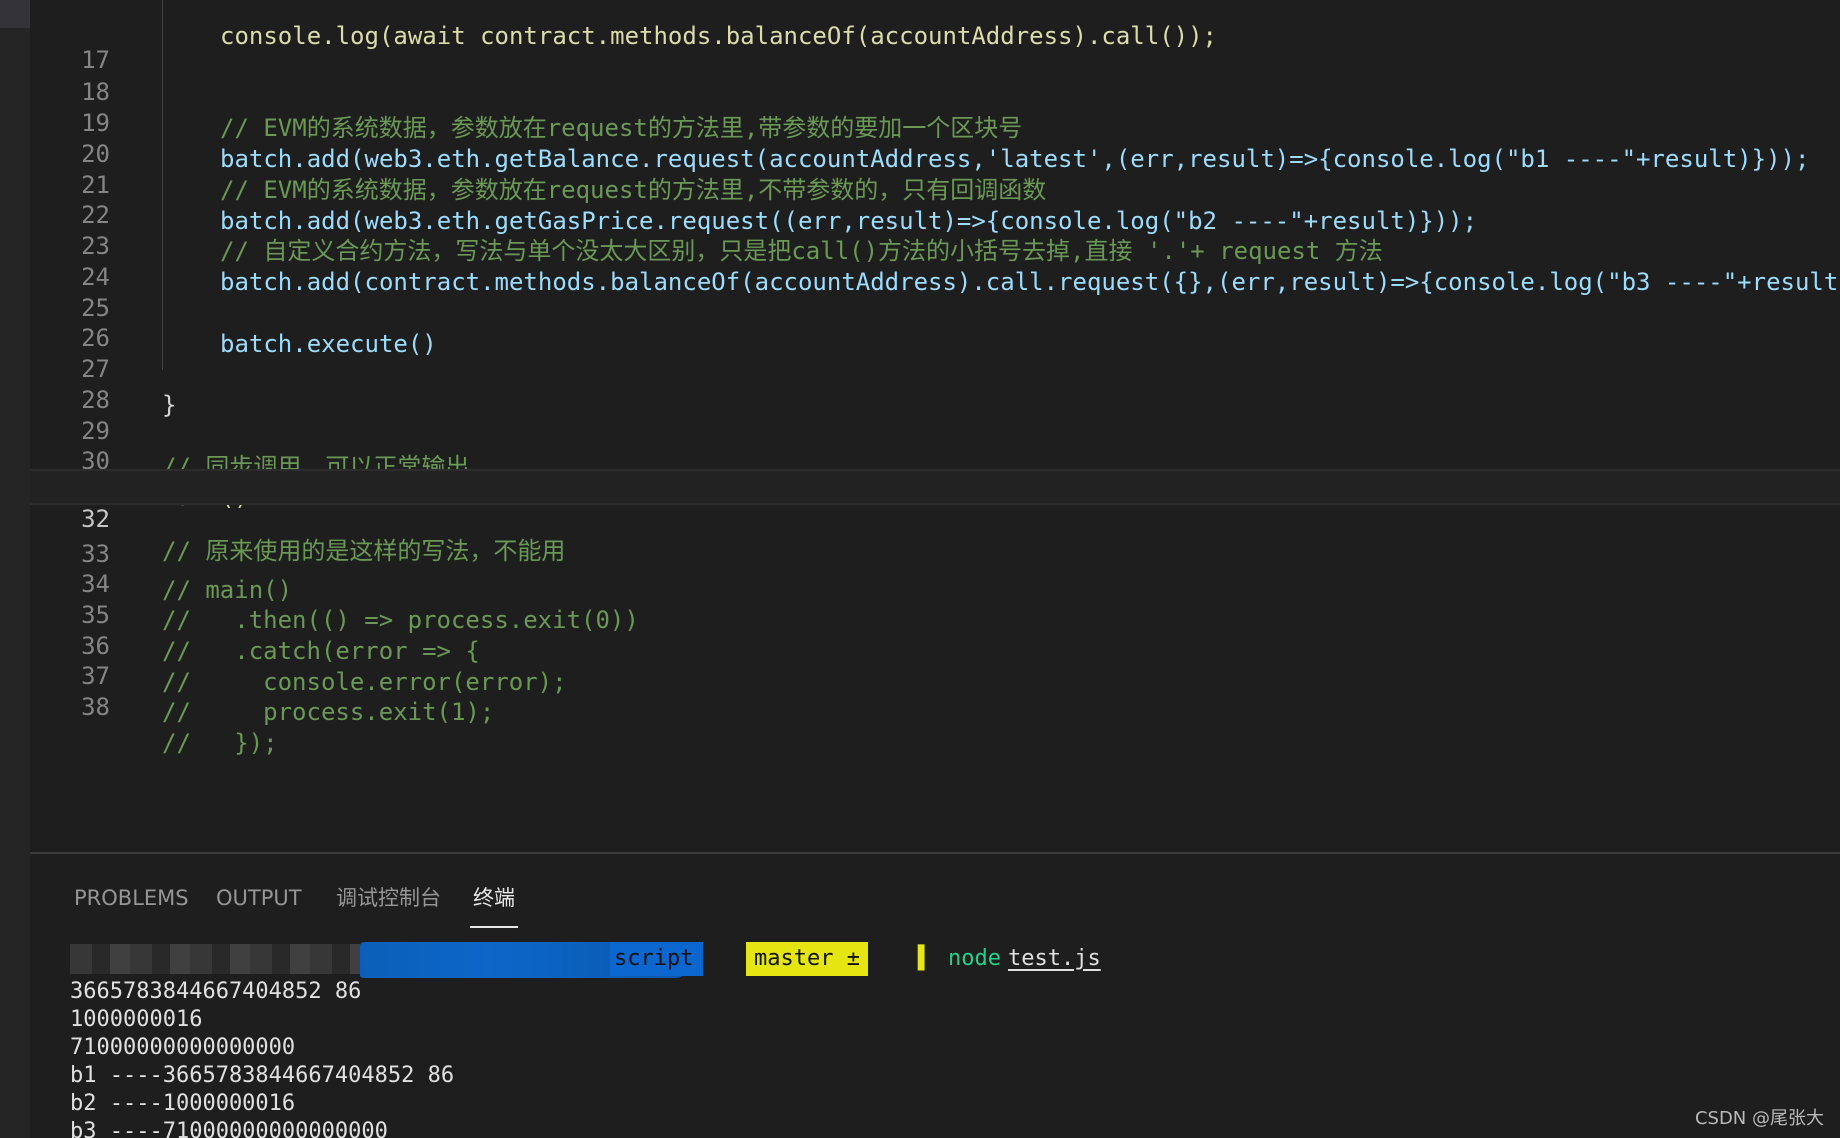 This screenshot has width=1840, height=1138. What do you see at coordinates (136, 1019) in the screenshot?
I see `terminal-output-line: 1000000016` at bounding box center [136, 1019].